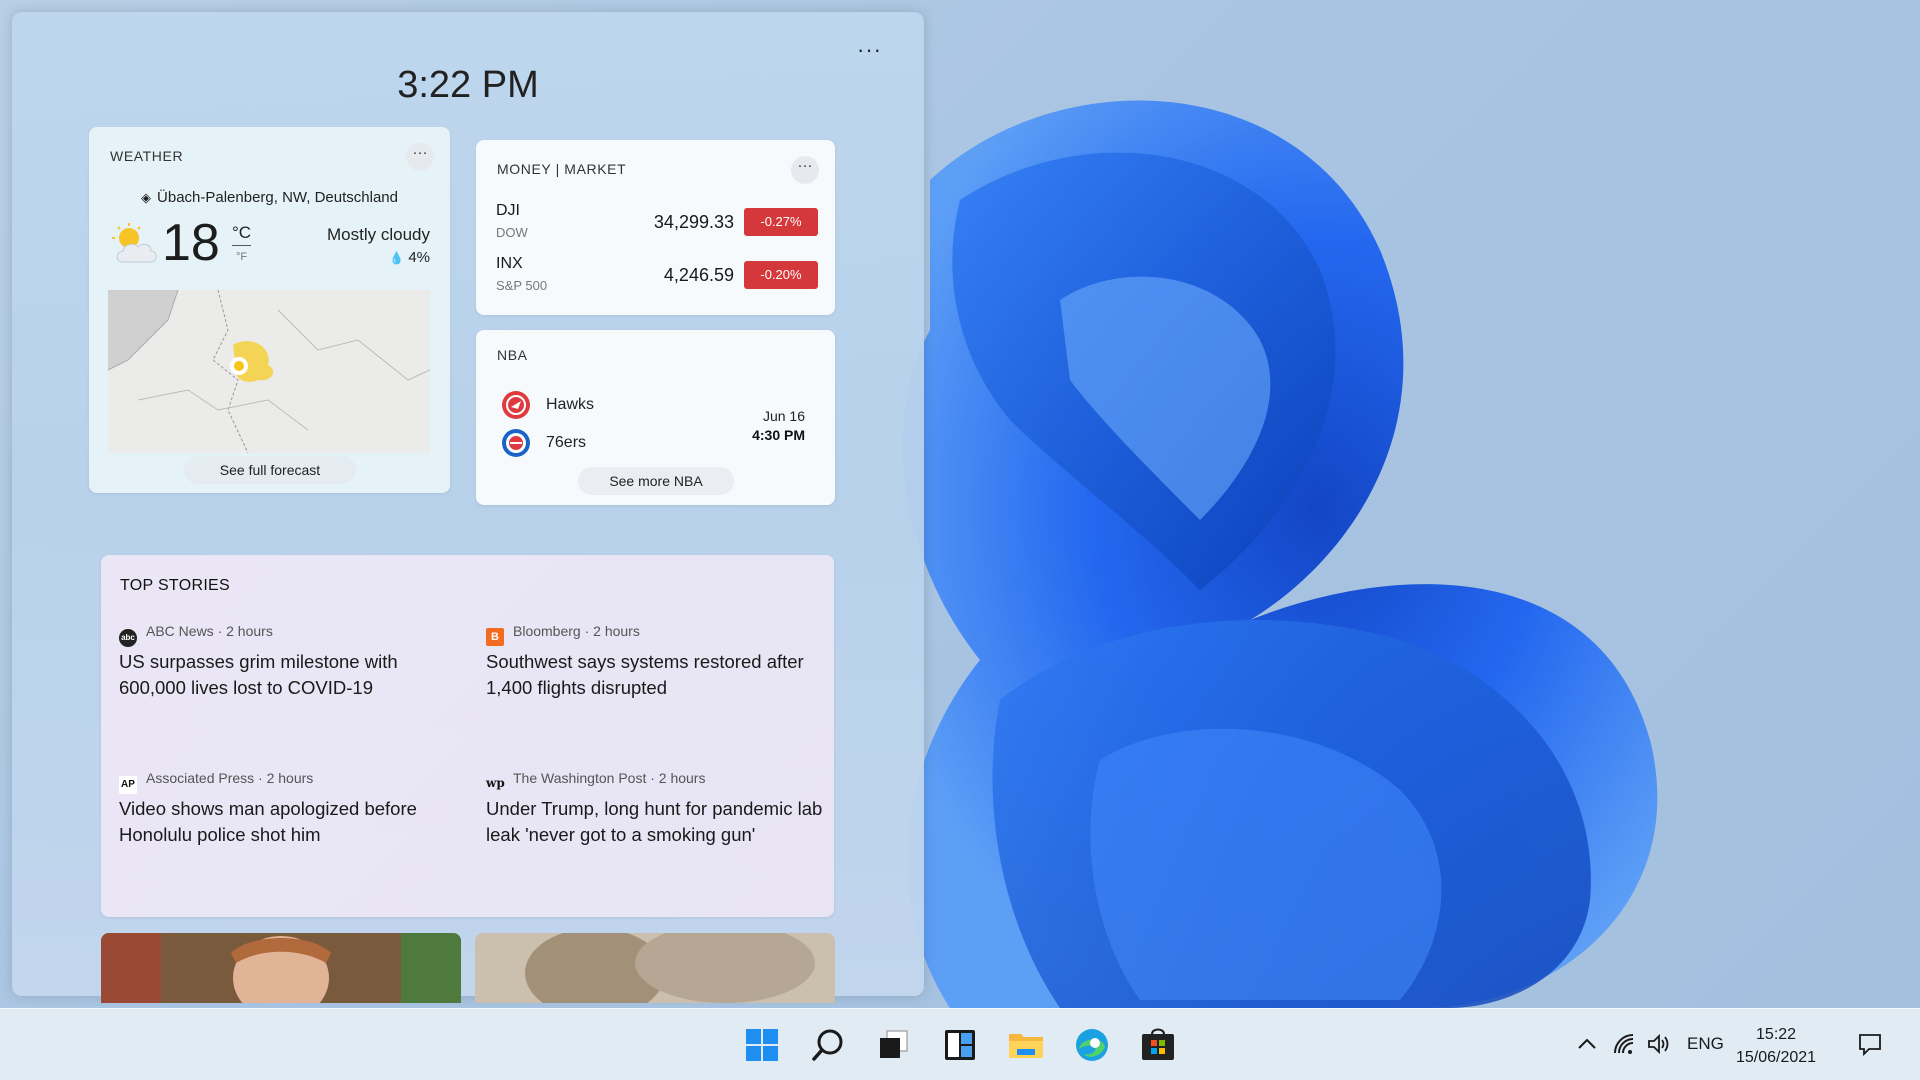 The height and width of the screenshot is (1080, 1920). What do you see at coordinates (576, 631) in the screenshot?
I see `story-source-label: Bloomberg · 2 hours` at bounding box center [576, 631].